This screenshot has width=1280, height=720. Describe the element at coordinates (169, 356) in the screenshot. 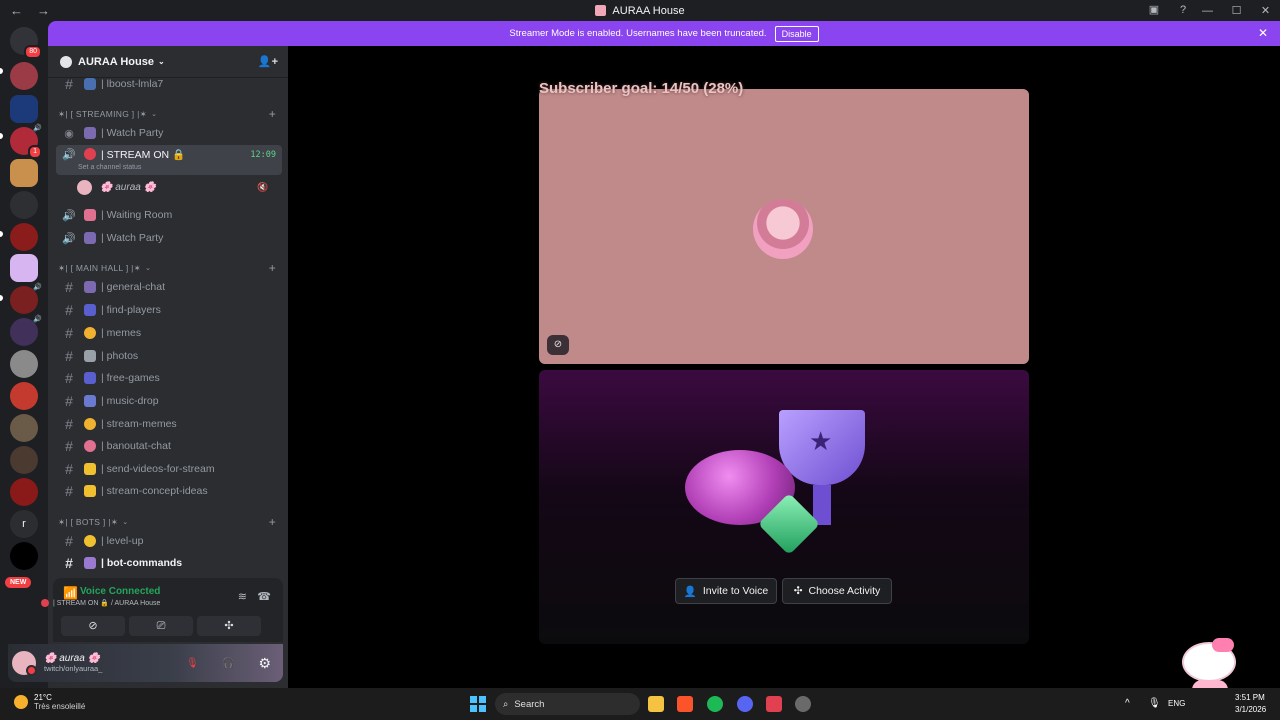

I see `channel-photos: # | photos` at that location.